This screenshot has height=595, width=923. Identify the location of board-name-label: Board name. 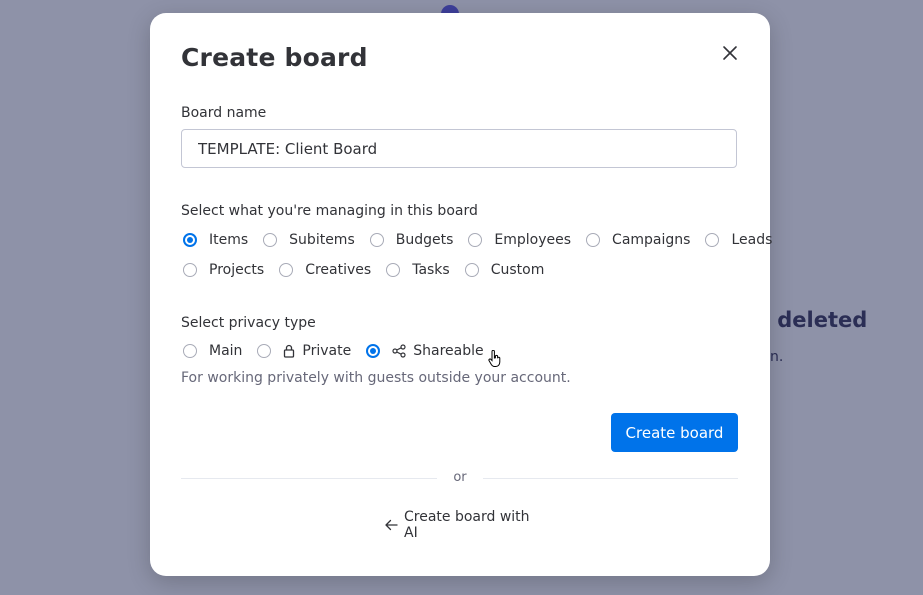
(224, 113).